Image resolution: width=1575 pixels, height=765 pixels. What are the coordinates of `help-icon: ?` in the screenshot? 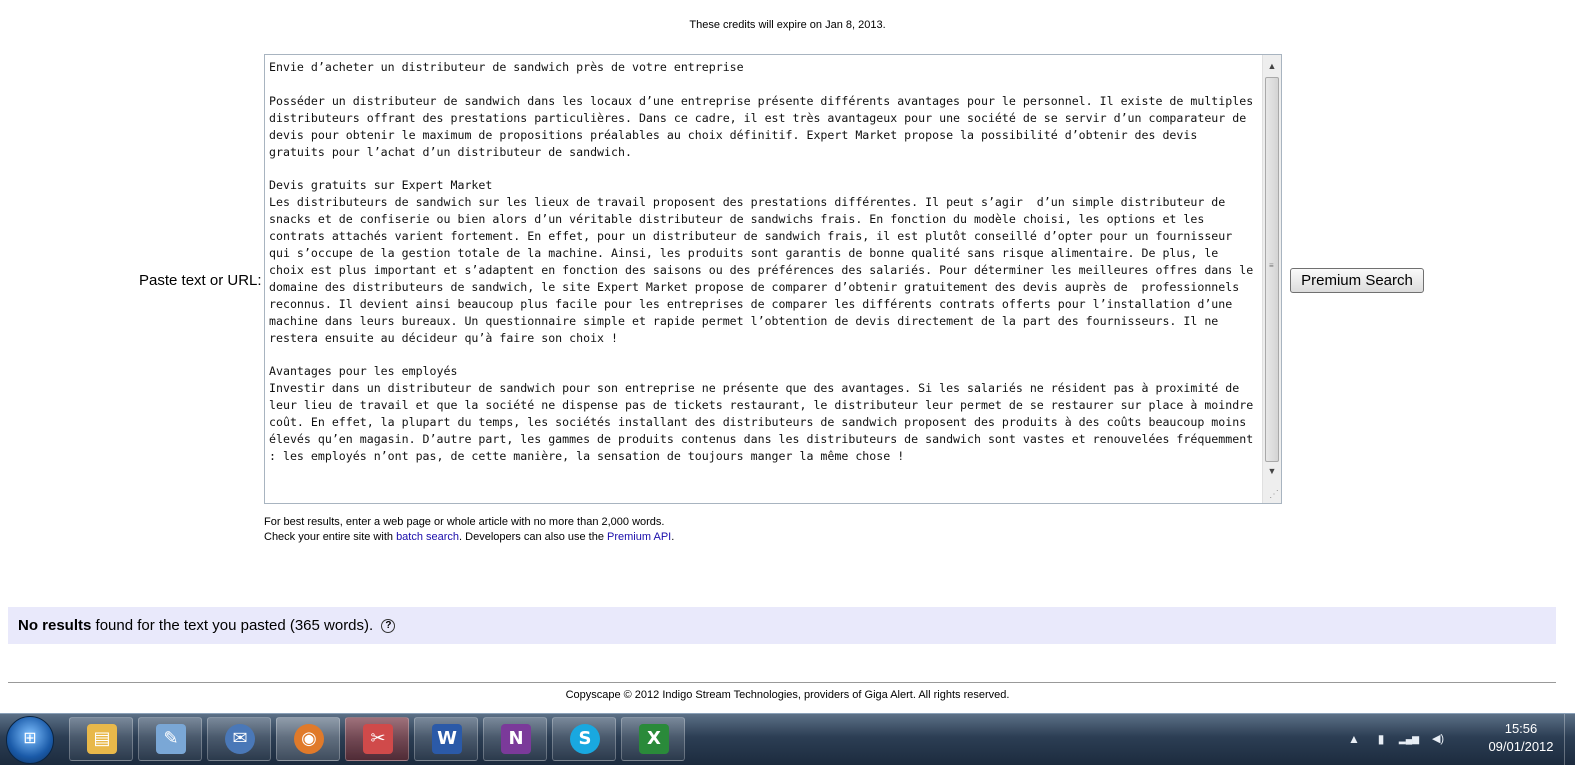 It's located at (388, 626).